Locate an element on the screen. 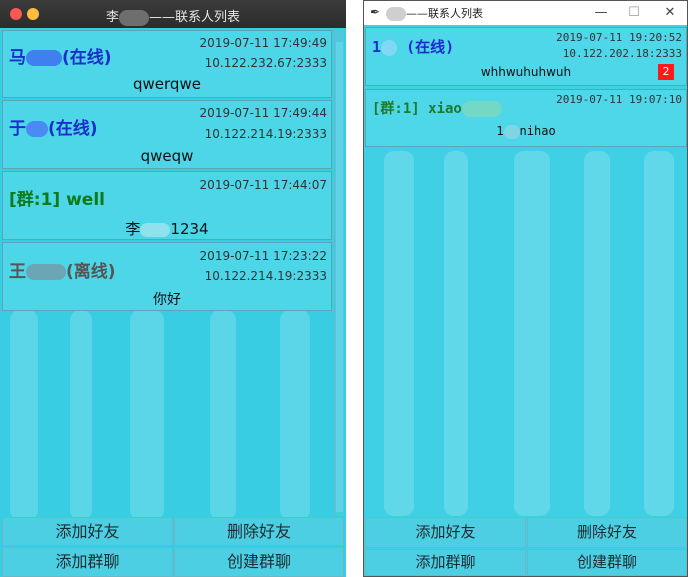 This screenshot has width=688, height=577. last-message: whhwuhuhwuh is located at coordinates (526, 72).